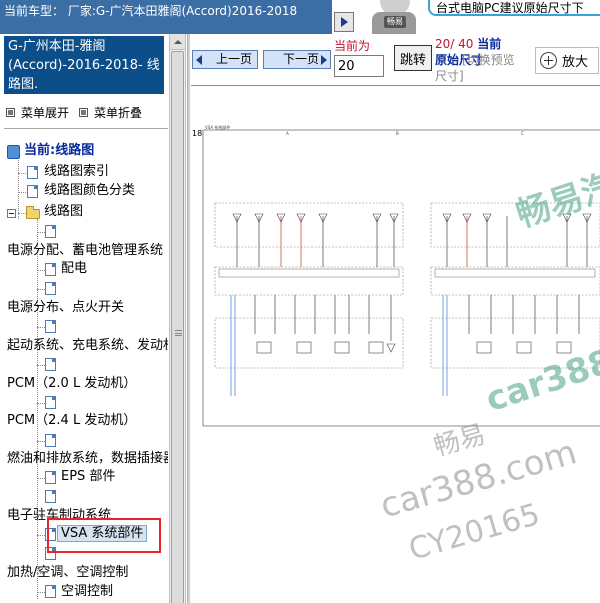 The width and height of the screenshot is (600, 603). What do you see at coordinates (515, 225) in the screenshot?
I see `unit-b-fuse-box` at bounding box center [515, 225].